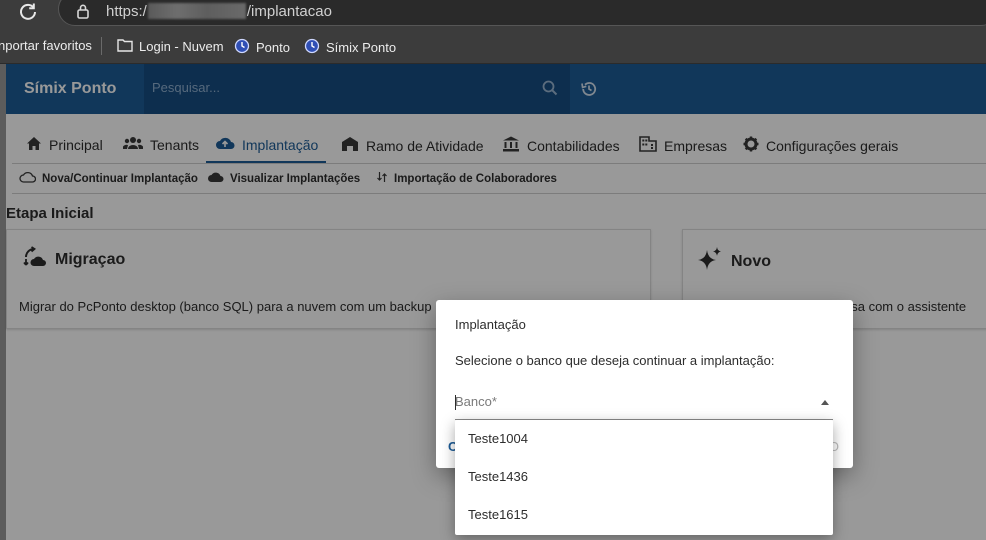 Image resolution: width=986 pixels, height=540 pixels. I want to click on bookmark-label: Símix Ponto, so click(361, 47).